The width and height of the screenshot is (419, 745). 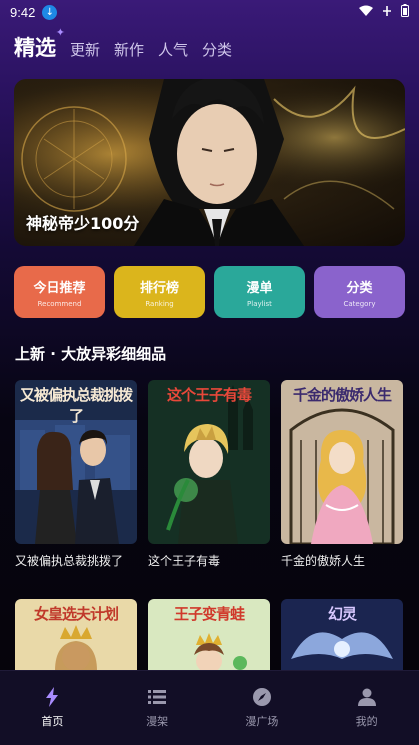 I want to click on status-bar: 9:42 ↓, so click(x=209, y=12).